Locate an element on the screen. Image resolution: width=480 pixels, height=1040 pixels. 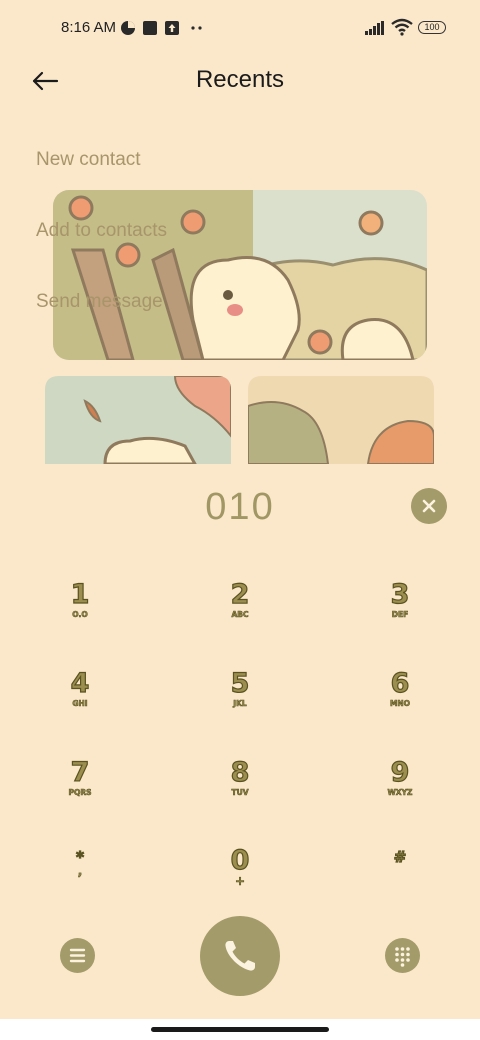
clear-button is located at coordinates (429, 506).